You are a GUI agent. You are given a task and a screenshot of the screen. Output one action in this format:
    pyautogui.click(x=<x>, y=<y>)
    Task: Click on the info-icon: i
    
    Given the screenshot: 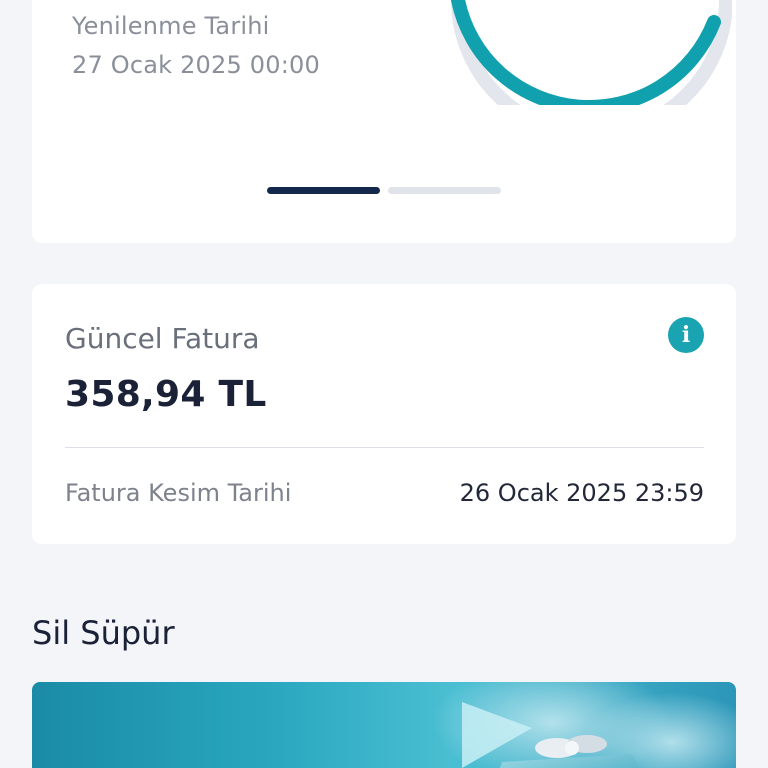 What is the action you would take?
    pyautogui.click(x=686, y=335)
    